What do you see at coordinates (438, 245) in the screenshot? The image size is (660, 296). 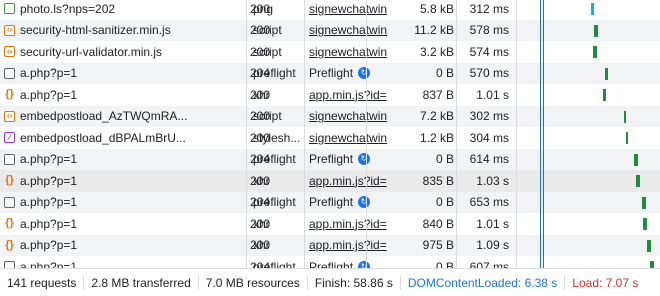 I see `size-cell: 975 B` at bounding box center [438, 245].